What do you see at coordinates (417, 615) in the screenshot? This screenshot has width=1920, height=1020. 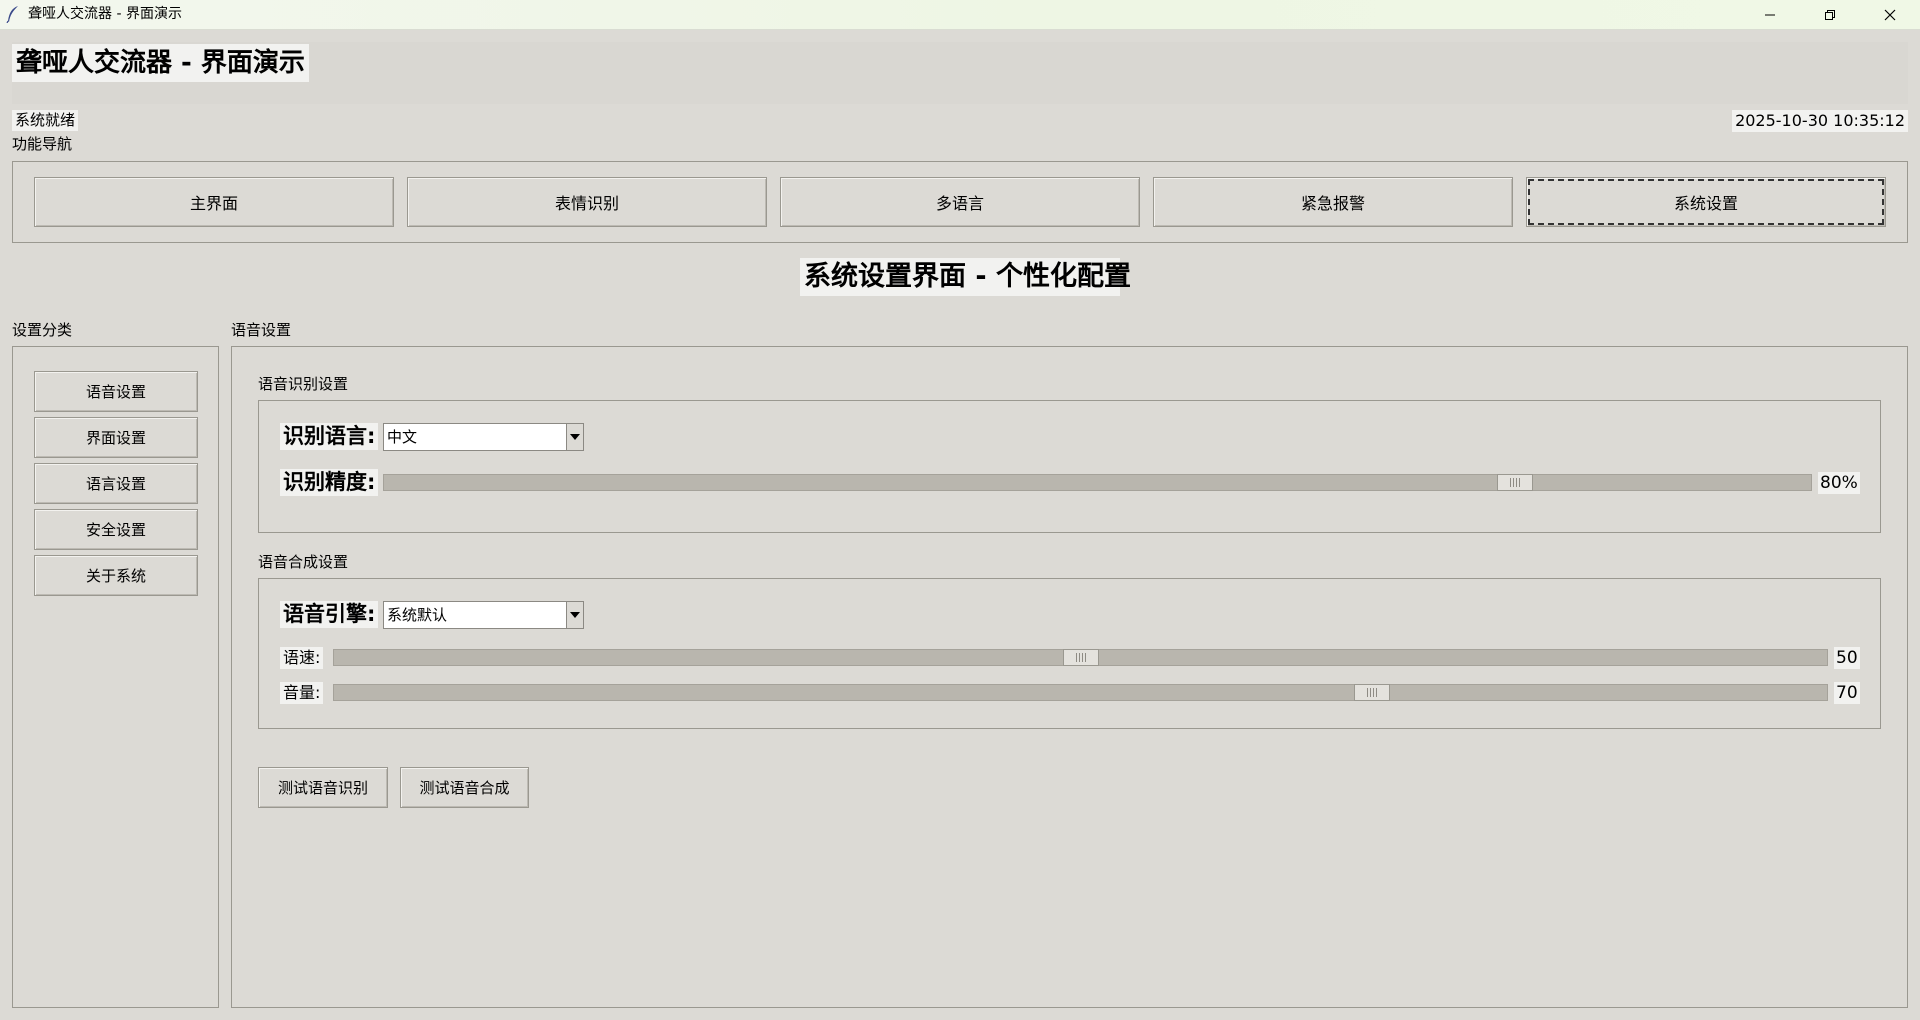 I see `synthesis-engine-value: 系统默认` at bounding box center [417, 615].